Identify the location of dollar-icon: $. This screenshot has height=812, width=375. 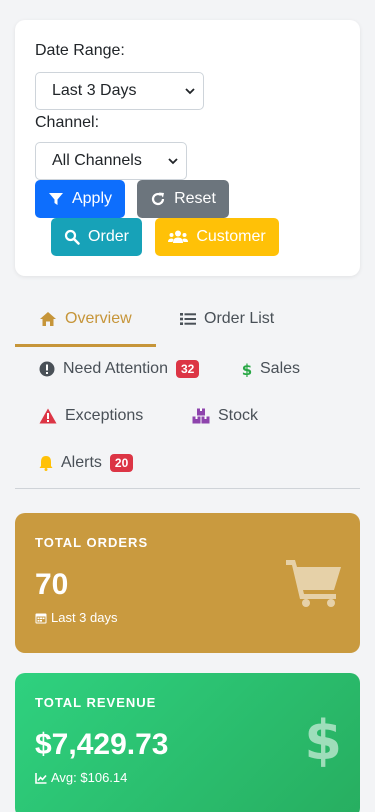
(247, 369).